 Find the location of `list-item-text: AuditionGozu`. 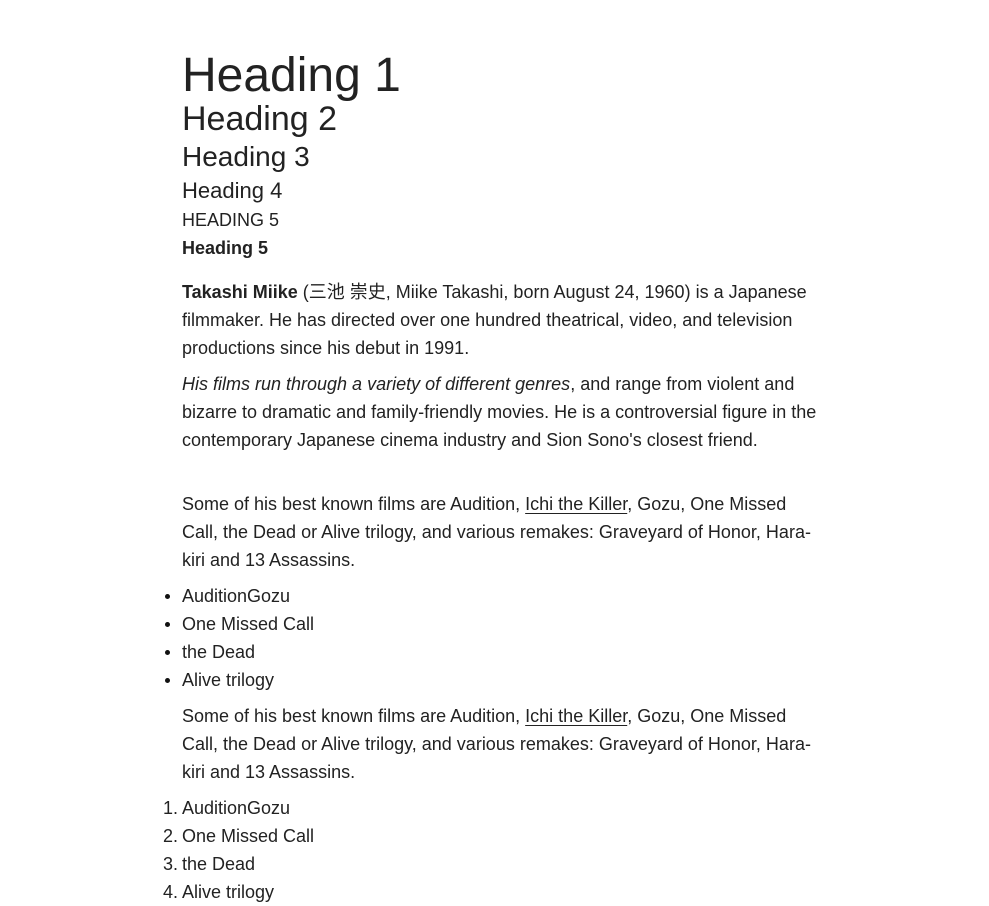

list-item-text: AuditionGozu is located at coordinates (236, 808).